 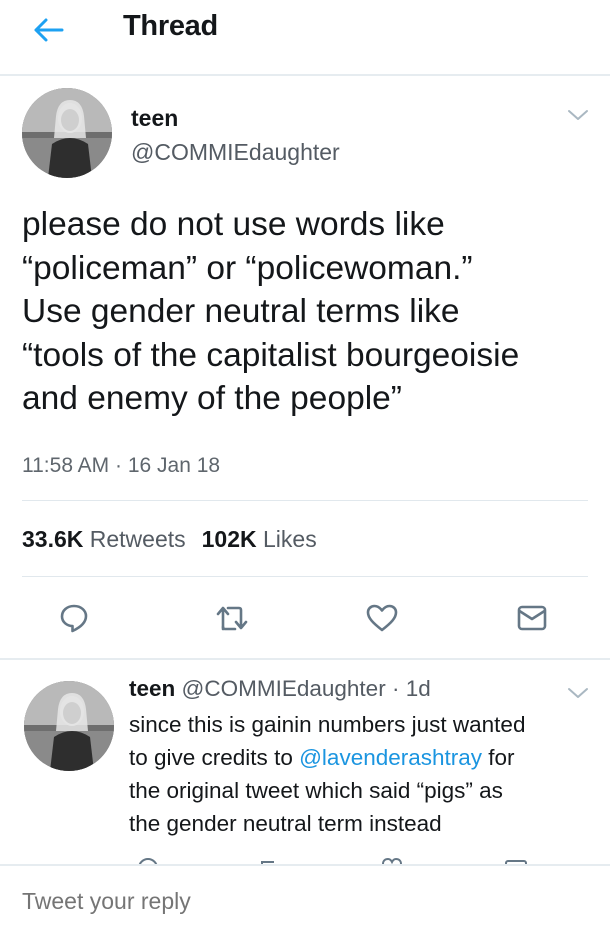 What do you see at coordinates (170, 26) in the screenshot?
I see `page-title: Thread` at bounding box center [170, 26].